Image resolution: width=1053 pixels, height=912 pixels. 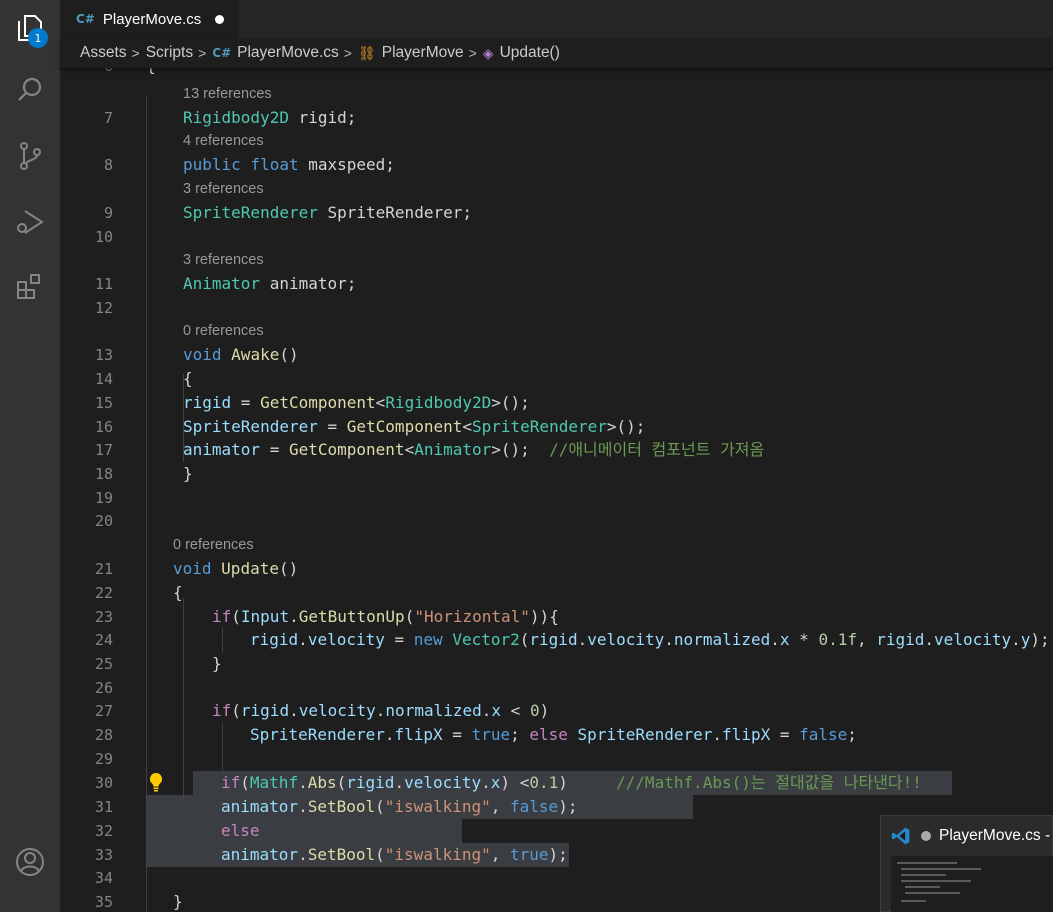 I want to click on code-token: >();, so click(x=626, y=426).